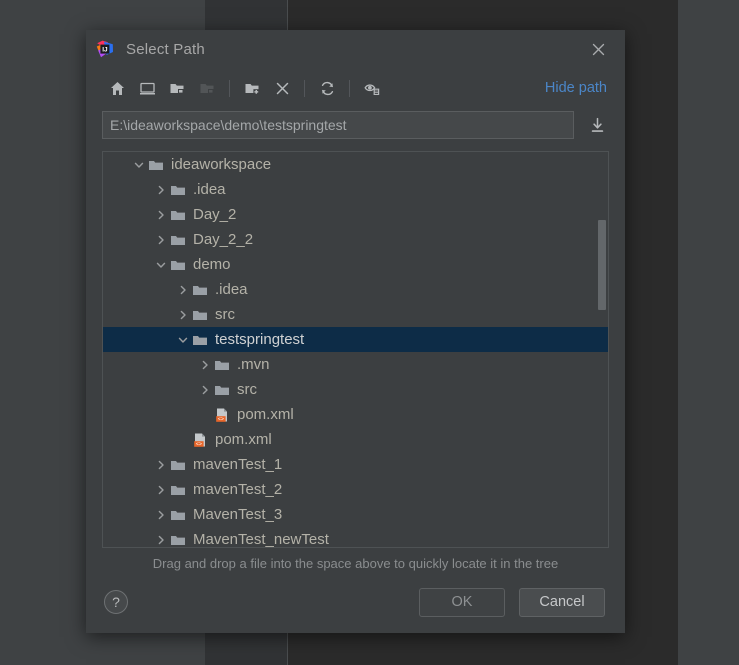  Describe the element at coordinates (601, 349) in the screenshot. I see `tree-vertical-scrollbar` at that location.